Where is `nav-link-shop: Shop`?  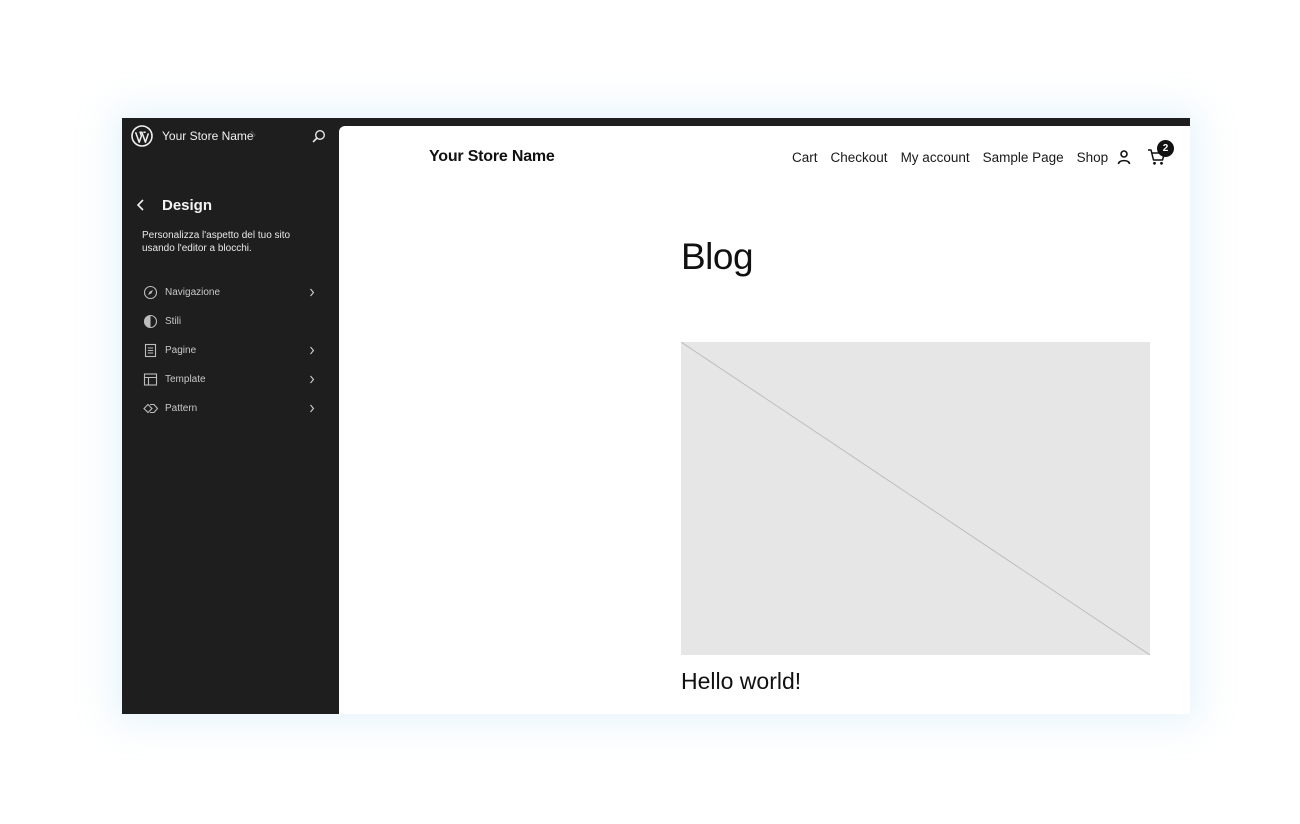
nav-link-shop: Shop is located at coordinates (1093, 157).